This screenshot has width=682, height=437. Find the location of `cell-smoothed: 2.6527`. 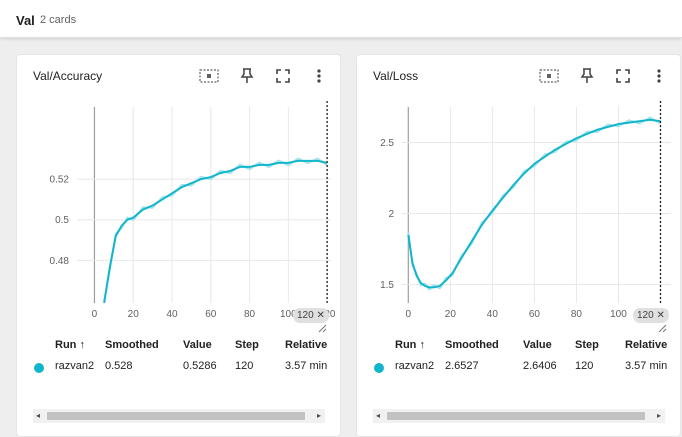

cell-smoothed: 2.6527 is located at coordinates (462, 366).